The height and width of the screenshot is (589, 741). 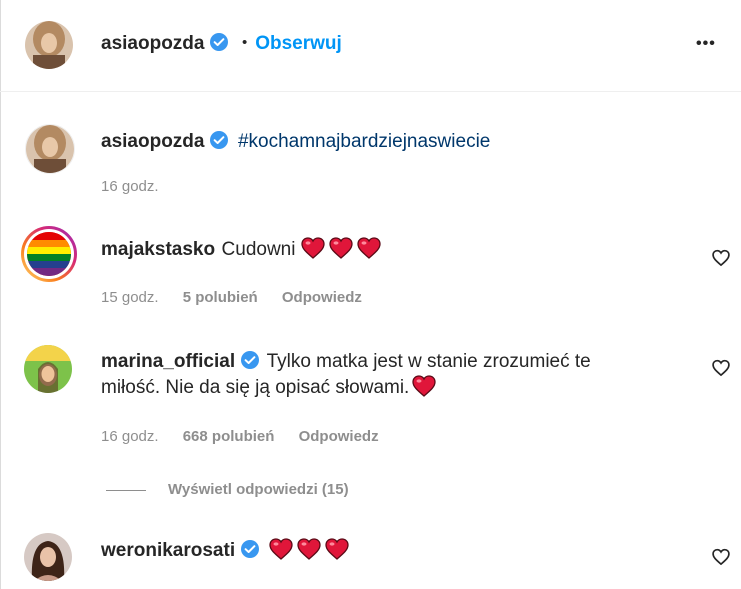 I want to click on comment-avatar-marina_official, so click(x=48, y=369).